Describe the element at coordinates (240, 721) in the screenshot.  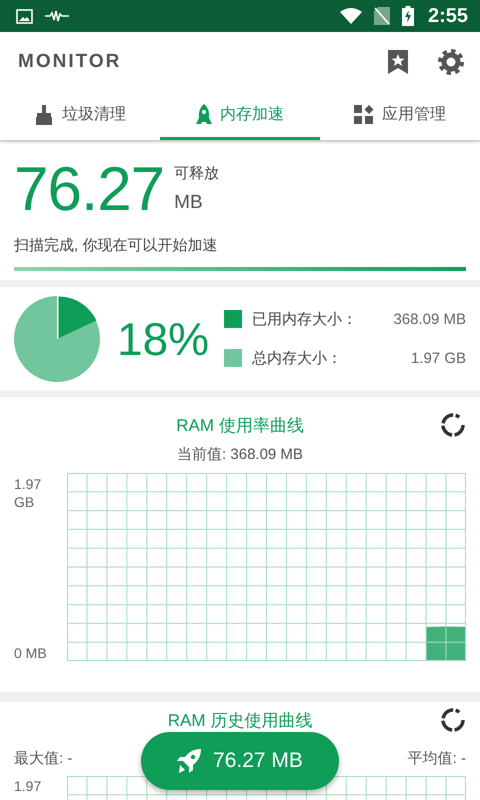
I see `chart-title: RAM 历史使用曲线` at that location.